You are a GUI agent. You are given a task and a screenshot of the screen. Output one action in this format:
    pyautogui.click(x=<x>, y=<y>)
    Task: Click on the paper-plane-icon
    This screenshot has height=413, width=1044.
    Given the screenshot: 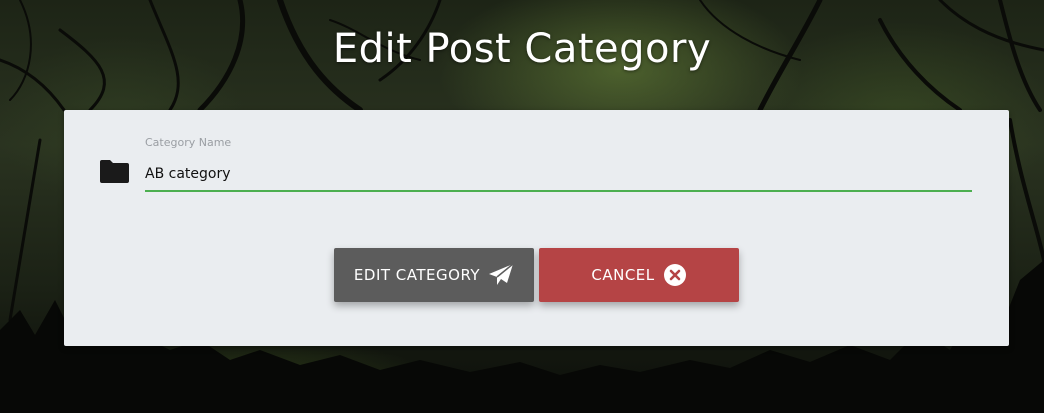 What is the action you would take?
    pyautogui.click(x=501, y=275)
    